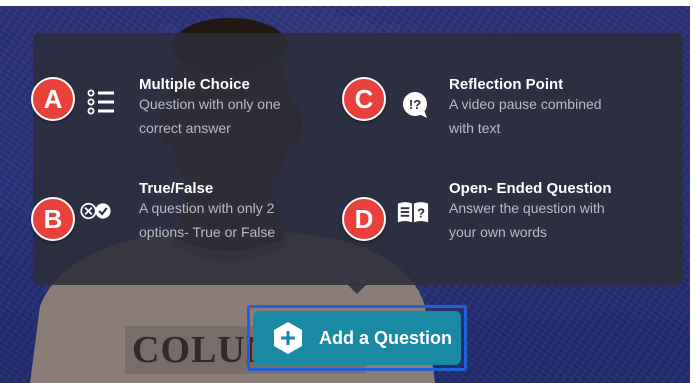 This screenshot has width=696, height=383. I want to click on speech-question-icon: !?, so click(415, 105).